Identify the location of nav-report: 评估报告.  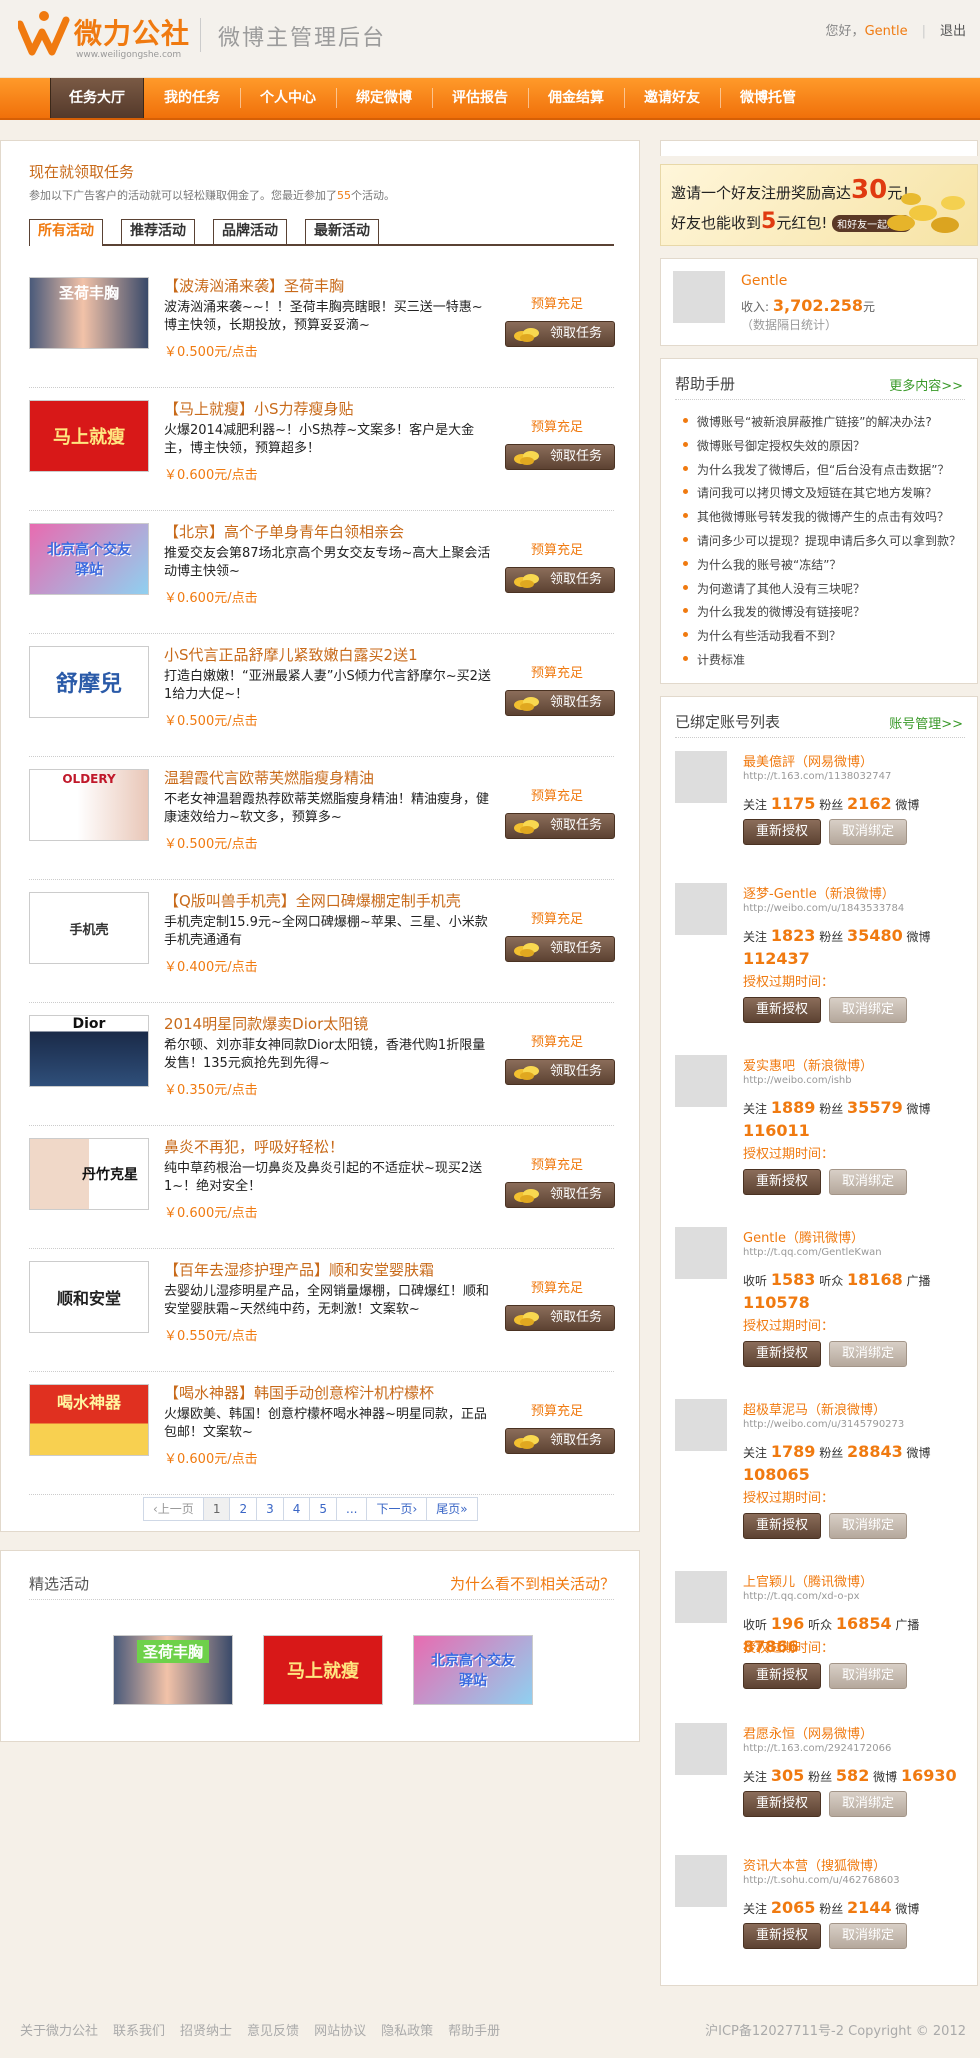
(480, 98).